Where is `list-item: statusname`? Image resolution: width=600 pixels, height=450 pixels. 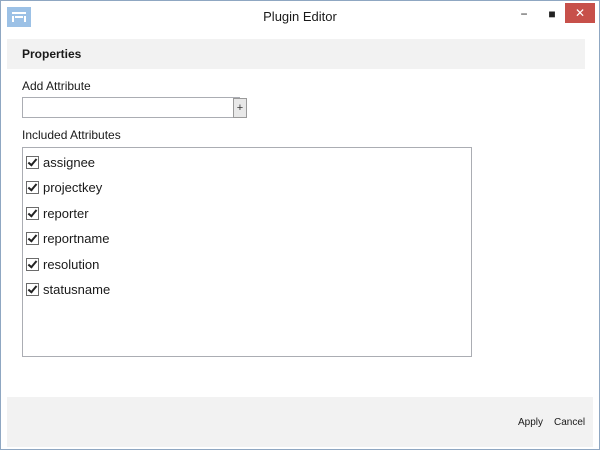
list-item: statusname is located at coordinates (68, 289).